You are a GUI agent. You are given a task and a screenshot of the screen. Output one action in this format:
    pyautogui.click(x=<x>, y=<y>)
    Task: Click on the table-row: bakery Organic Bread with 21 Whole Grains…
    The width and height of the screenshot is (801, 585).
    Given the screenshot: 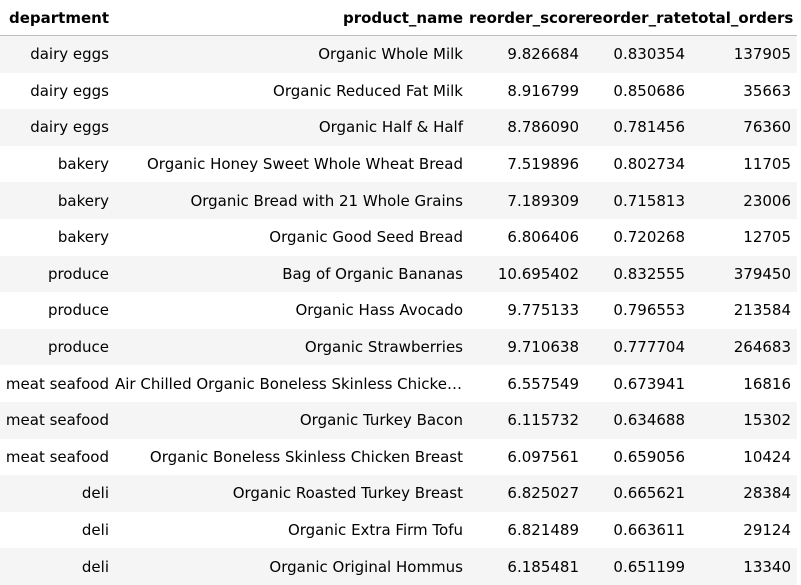 What is the action you would take?
    pyautogui.click(x=398, y=200)
    